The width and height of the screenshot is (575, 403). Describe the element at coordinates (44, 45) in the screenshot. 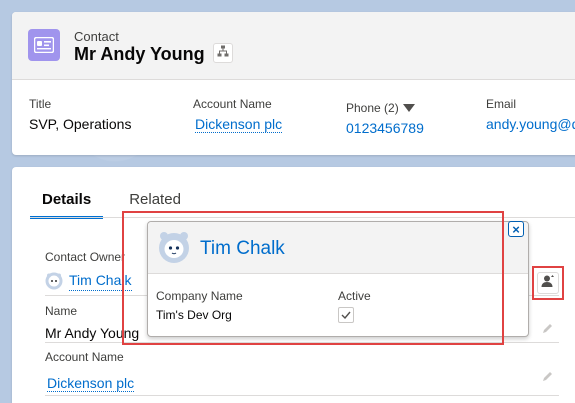

I see `contact-card-icon` at that location.